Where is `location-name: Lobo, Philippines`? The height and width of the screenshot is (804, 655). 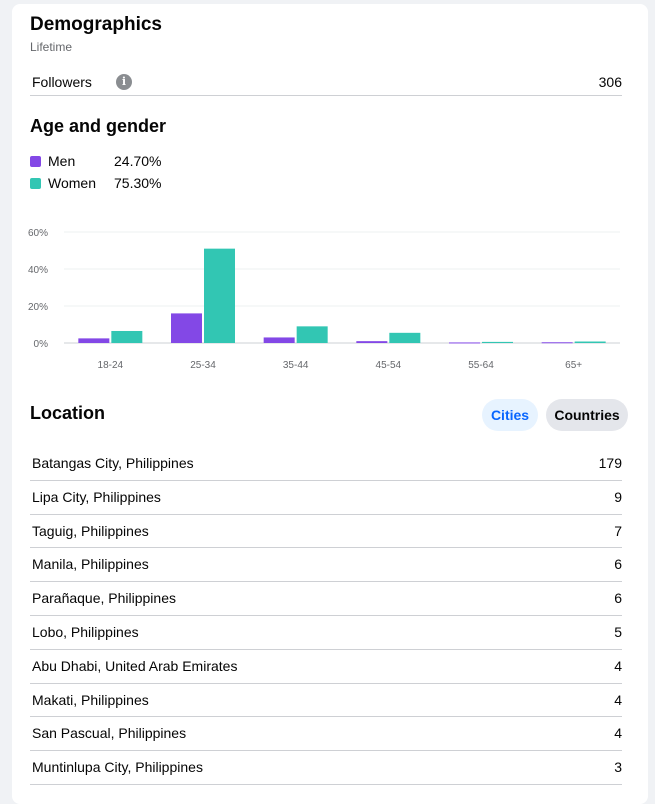
location-name: Lobo, Philippines is located at coordinates (85, 631).